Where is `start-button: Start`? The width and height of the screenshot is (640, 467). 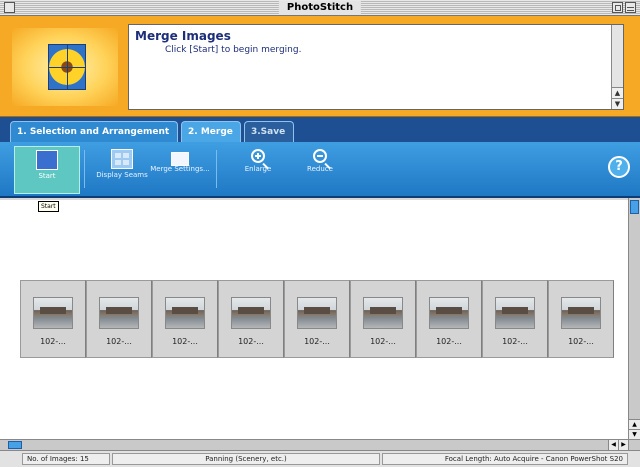
start-button: Start is located at coordinates (47, 170).